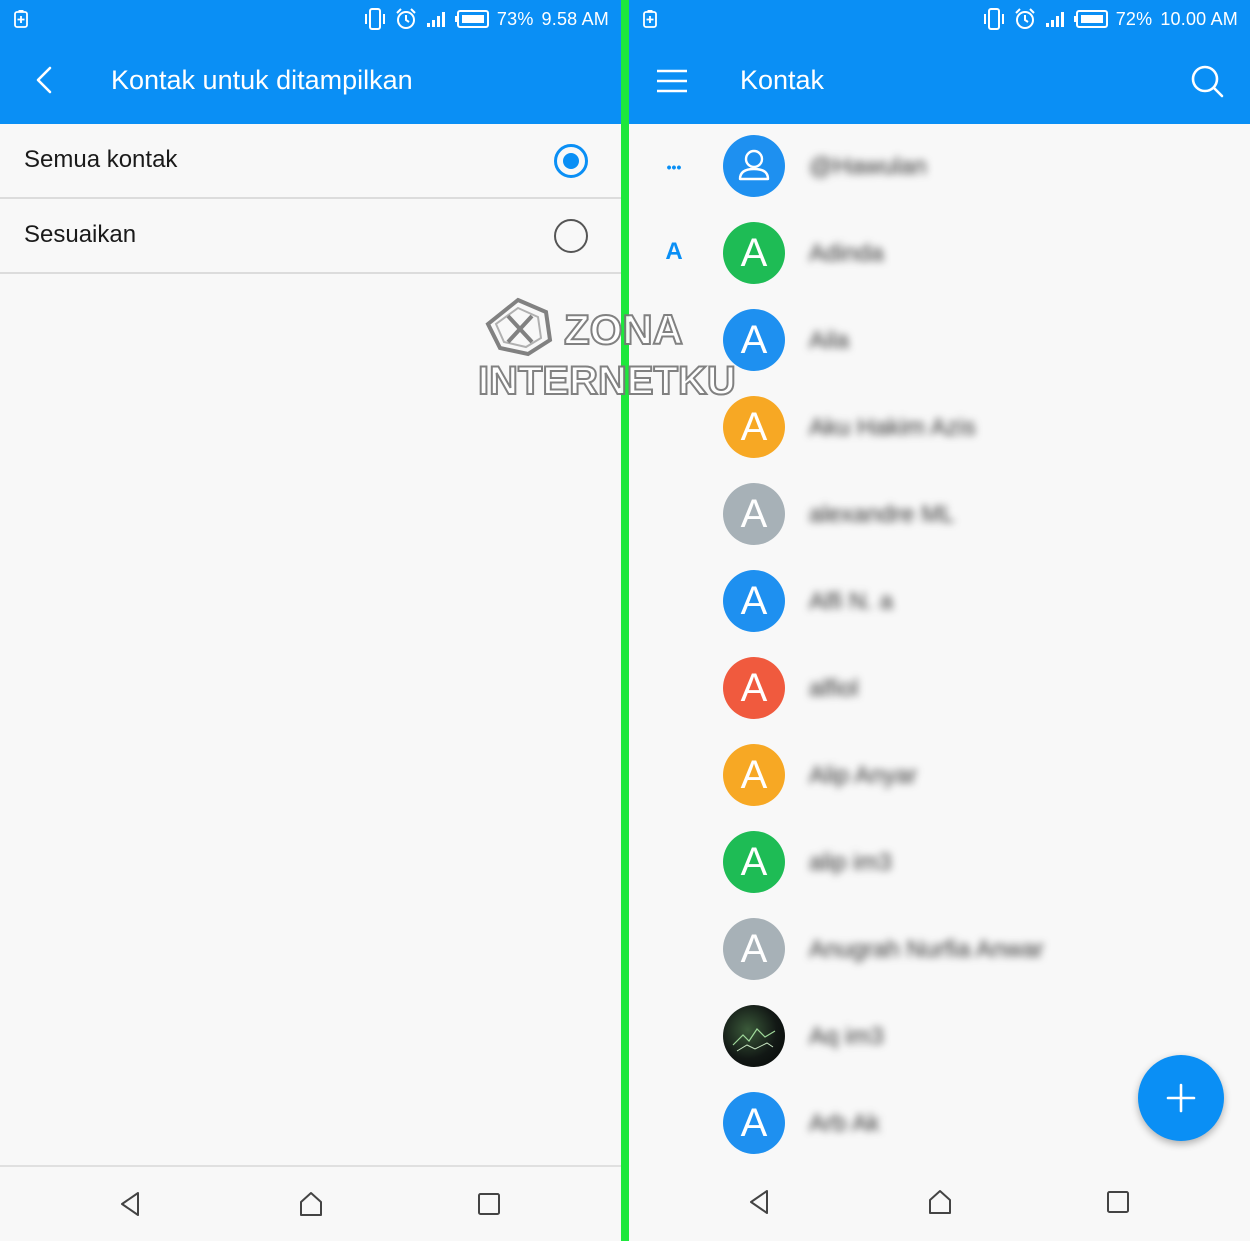 This screenshot has width=1250, height=1241. What do you see at coordinates (672, 81) in the screenshot?
I see `hamburger-menu-icon` at bounding box center [672, 81].